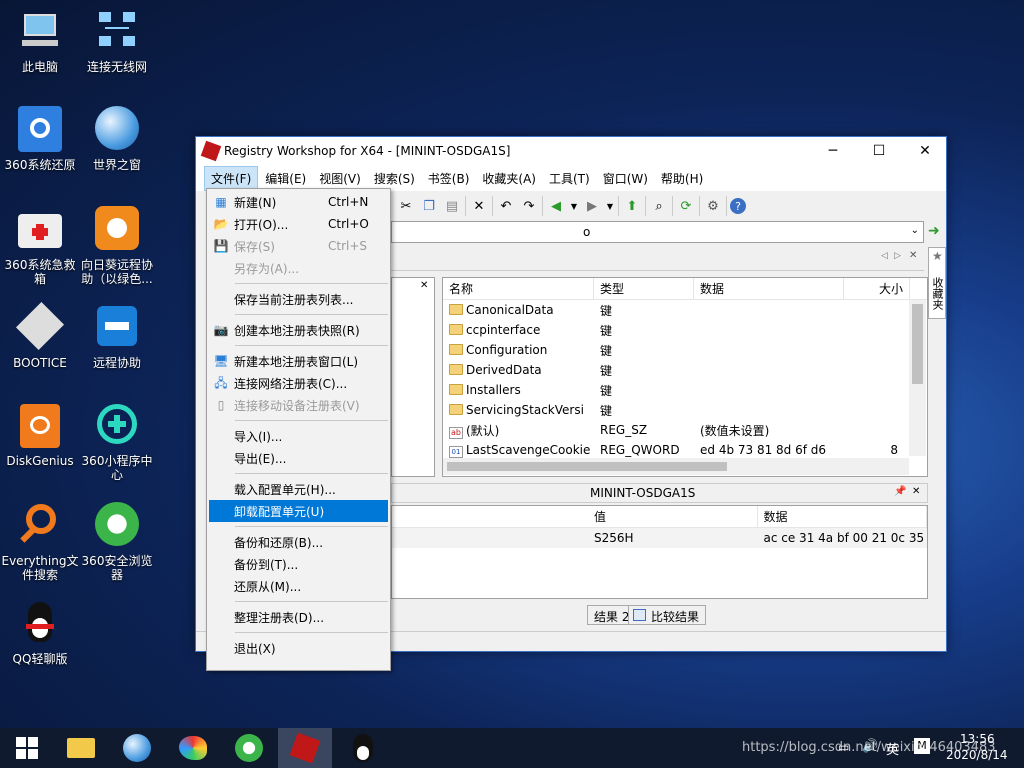  Describe the element at coordinates (479, 206) in the screenshot. I see `delete-icon: ✕` at that location.